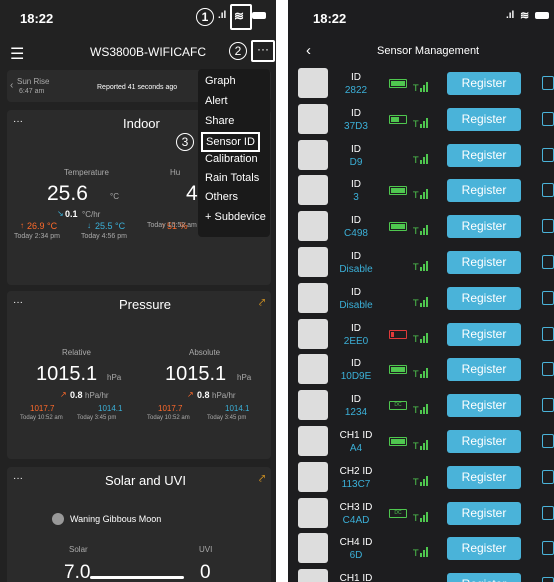  Describe the element at coordinates (170, 408) in the screenshot. I see `absolute-max: 1017.7` at that location.